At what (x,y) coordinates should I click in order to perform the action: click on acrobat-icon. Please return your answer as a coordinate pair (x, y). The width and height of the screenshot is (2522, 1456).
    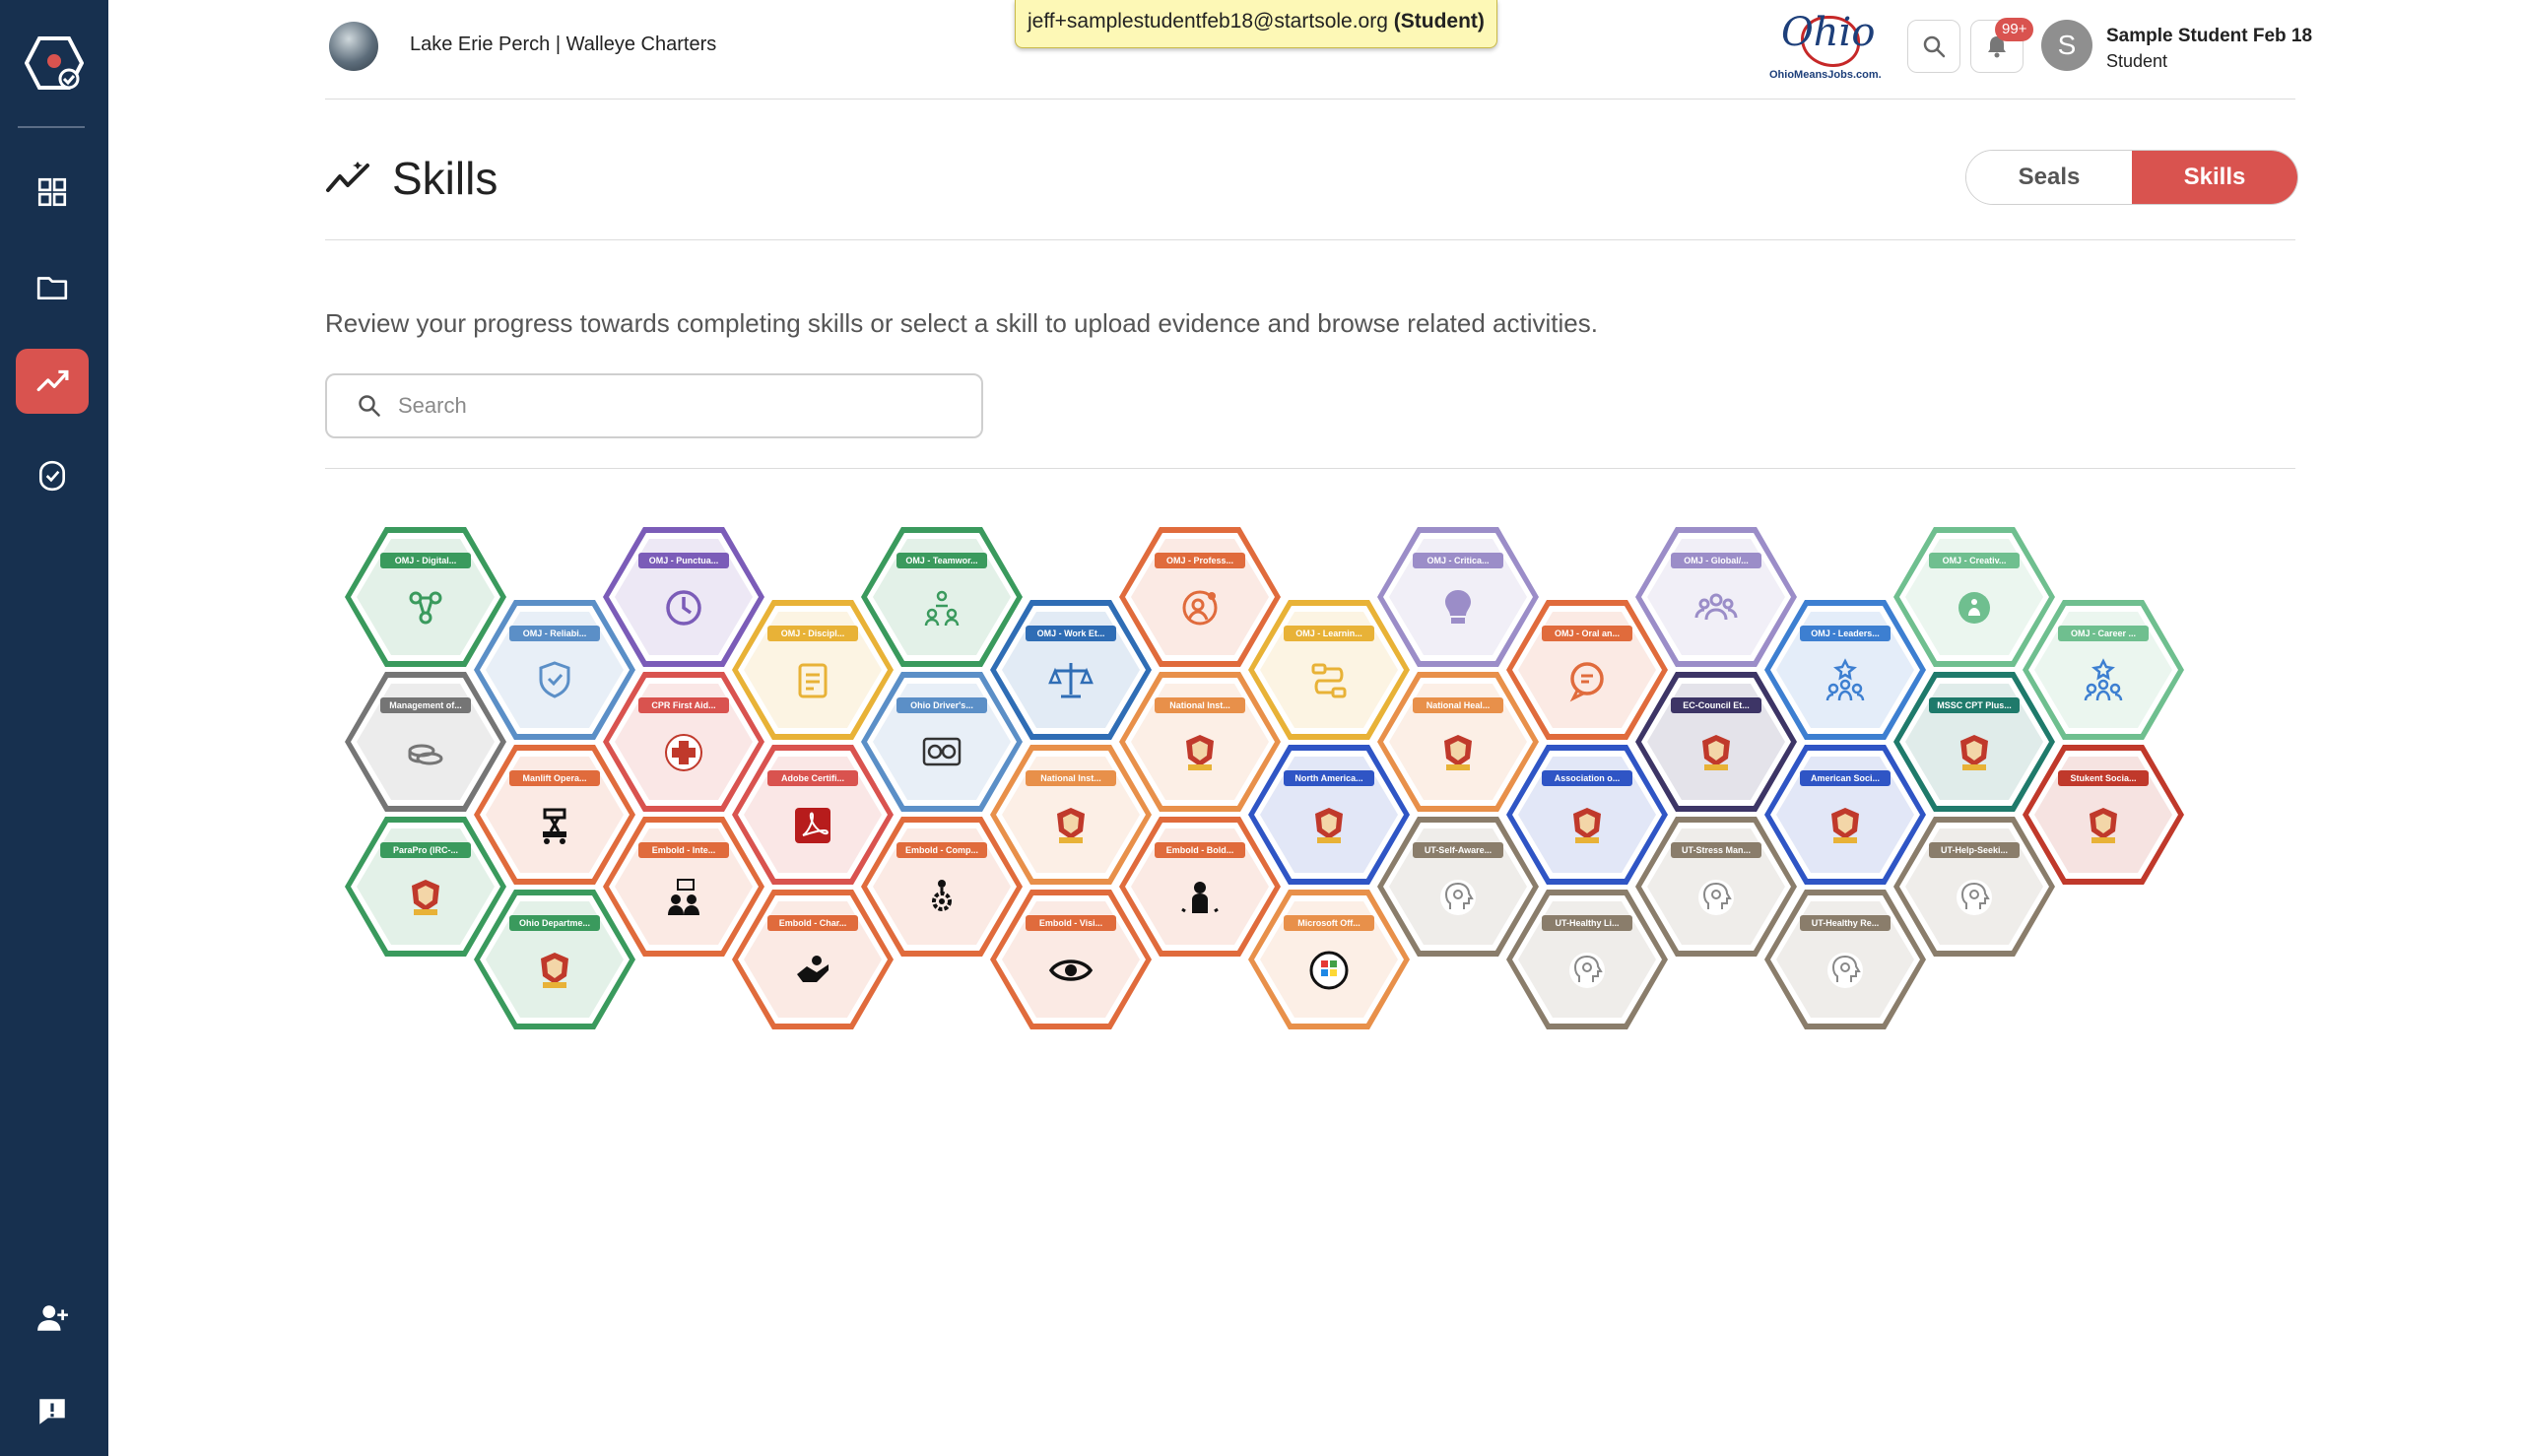
    Looking at the image, I should click on (812, 825).